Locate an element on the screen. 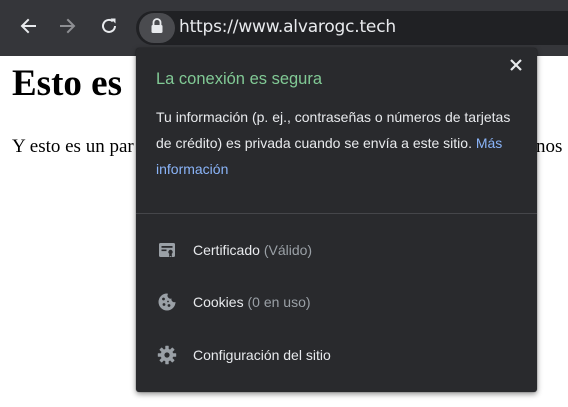  close-button is located at coordinates (516, 67).